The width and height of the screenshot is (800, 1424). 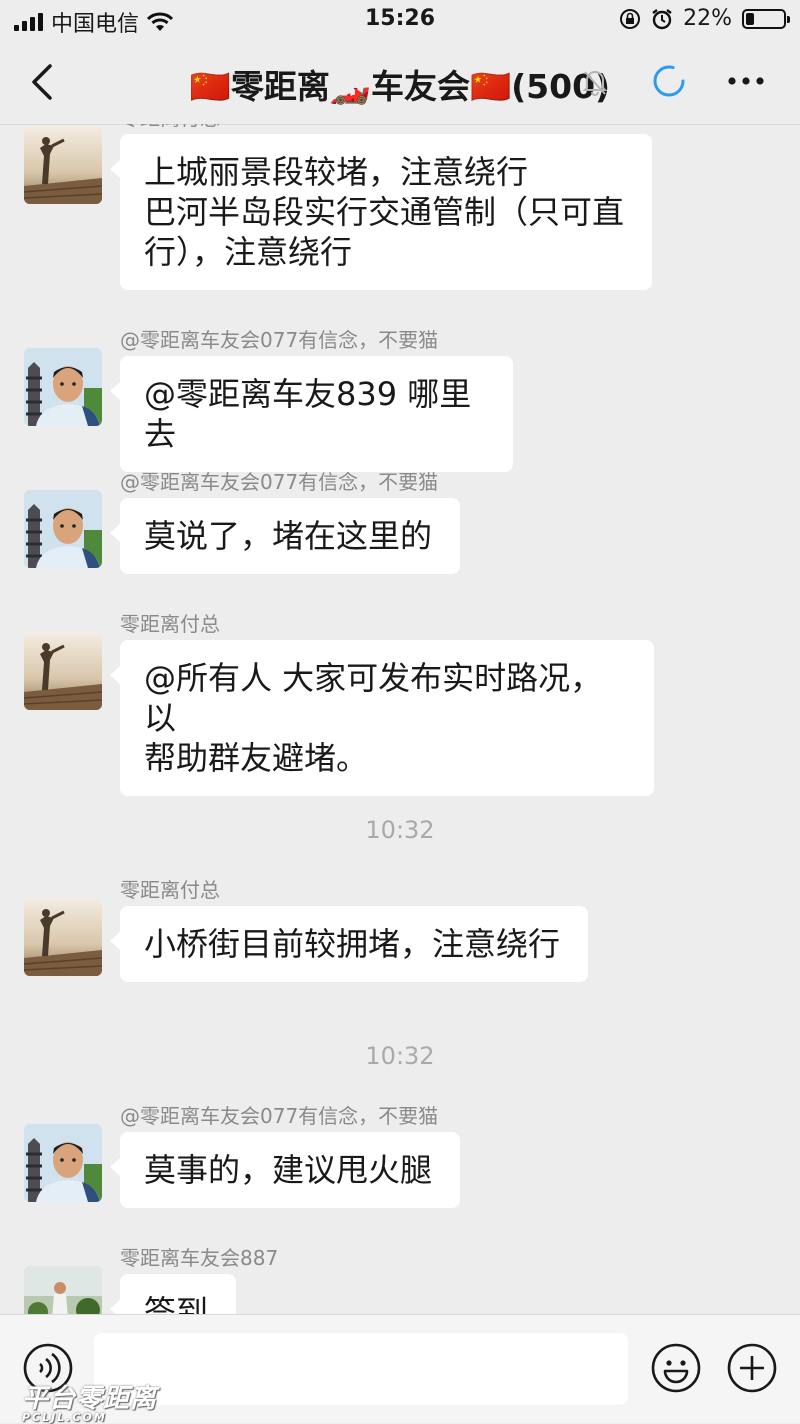 What do you see at coordinates (400, 20) in the screenshot?
I see `status-bar: 中国电信 15:26 22%` at bounding box center [400, 20].